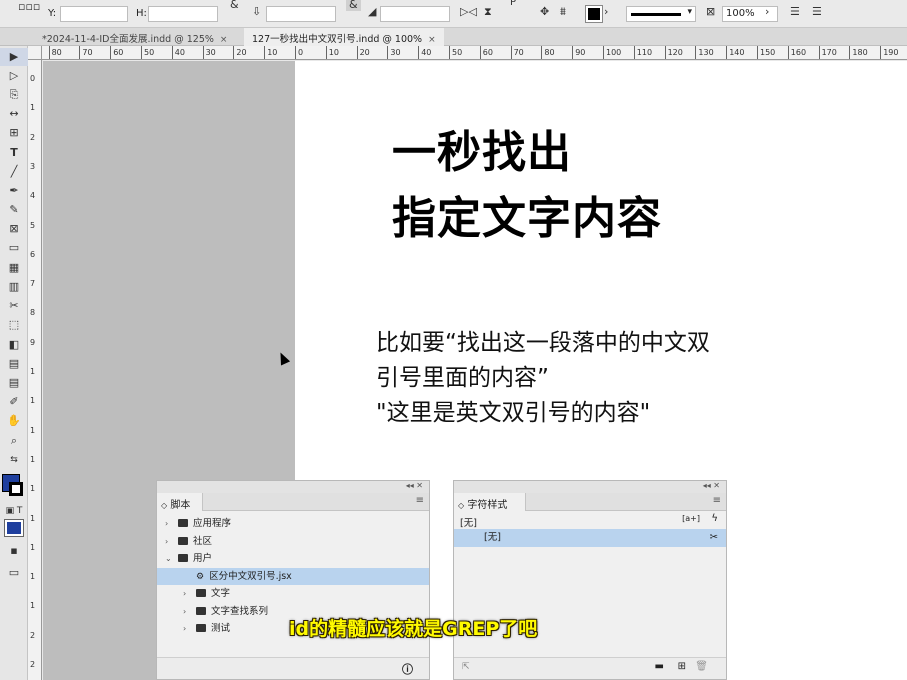 This screenshot has height=680, width=907. What do you see at coordinates (14, 441) in the screenshot?
I see `zoom-tool-icon: ⌕` at bounding box center [14, 441].